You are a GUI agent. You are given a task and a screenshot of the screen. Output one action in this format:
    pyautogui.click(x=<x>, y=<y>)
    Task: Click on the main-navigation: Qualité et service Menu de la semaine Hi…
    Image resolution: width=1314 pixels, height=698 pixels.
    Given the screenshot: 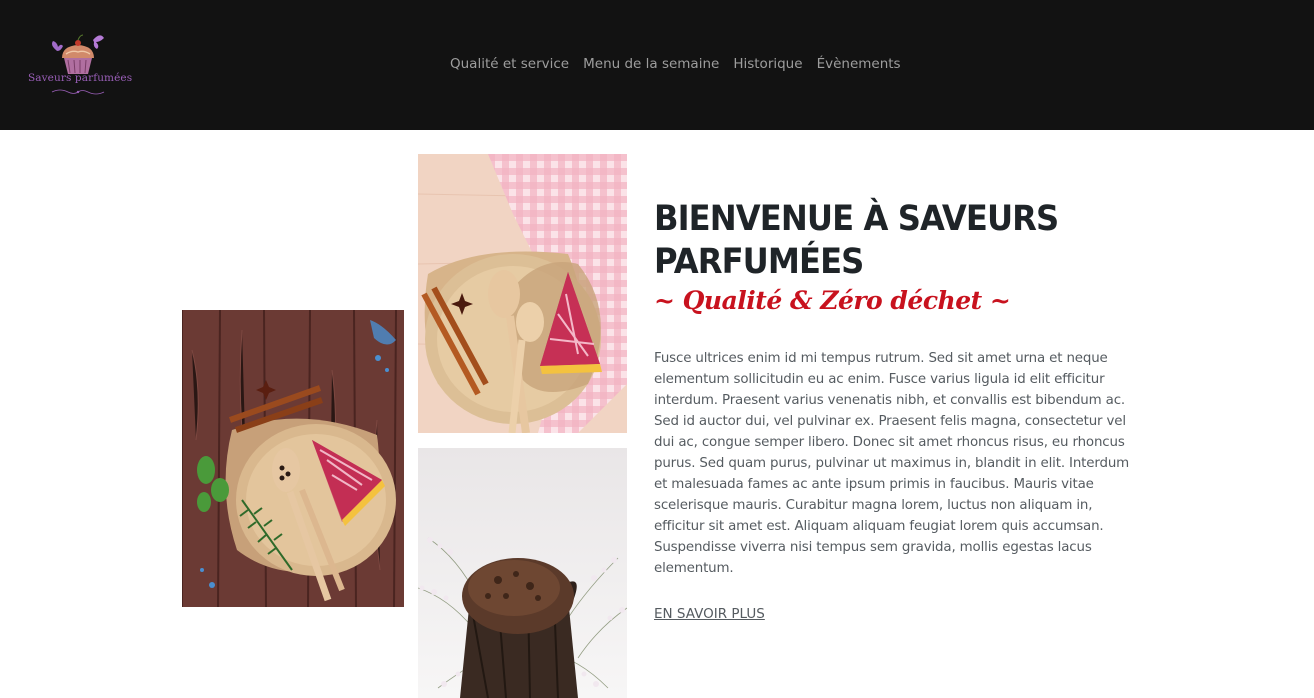 What is the action you would take?
    pyautogui.click(x=675, y=64)
    